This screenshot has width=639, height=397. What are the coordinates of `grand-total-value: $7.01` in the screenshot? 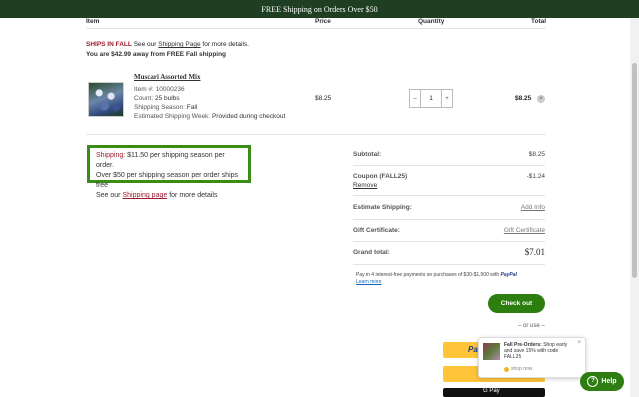 It's located at (534, 252).